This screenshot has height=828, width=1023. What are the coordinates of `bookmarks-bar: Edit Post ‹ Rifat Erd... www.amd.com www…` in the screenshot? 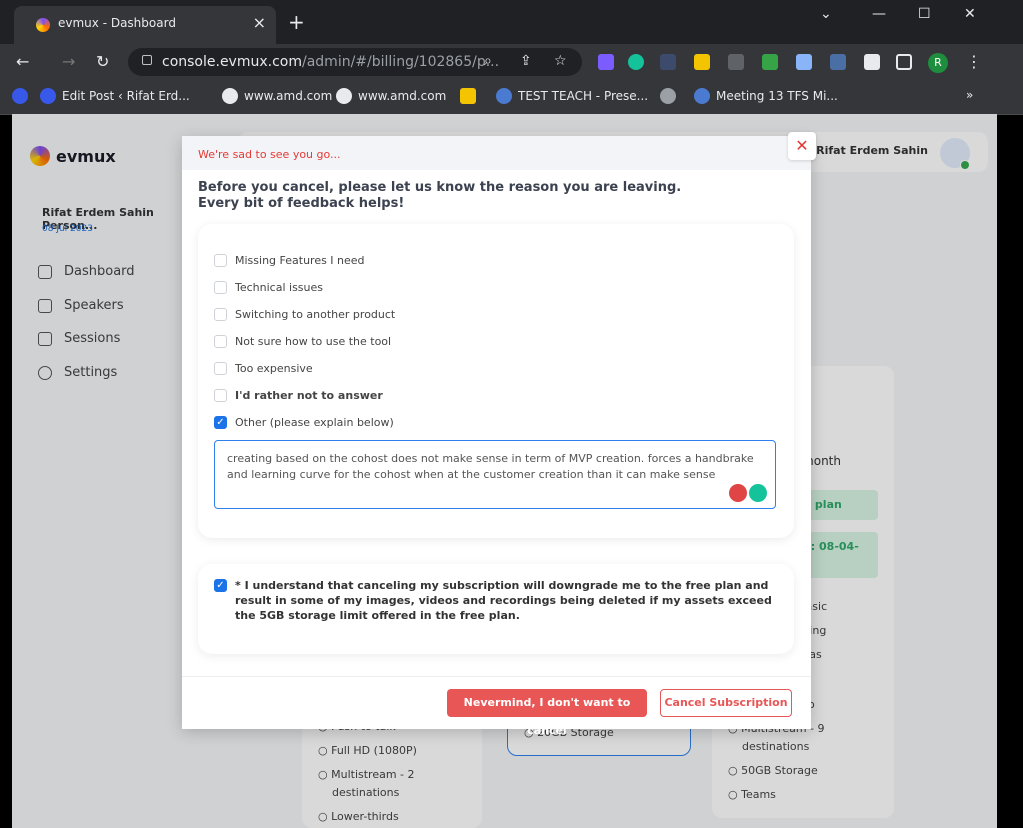 It's located at (511, 97).